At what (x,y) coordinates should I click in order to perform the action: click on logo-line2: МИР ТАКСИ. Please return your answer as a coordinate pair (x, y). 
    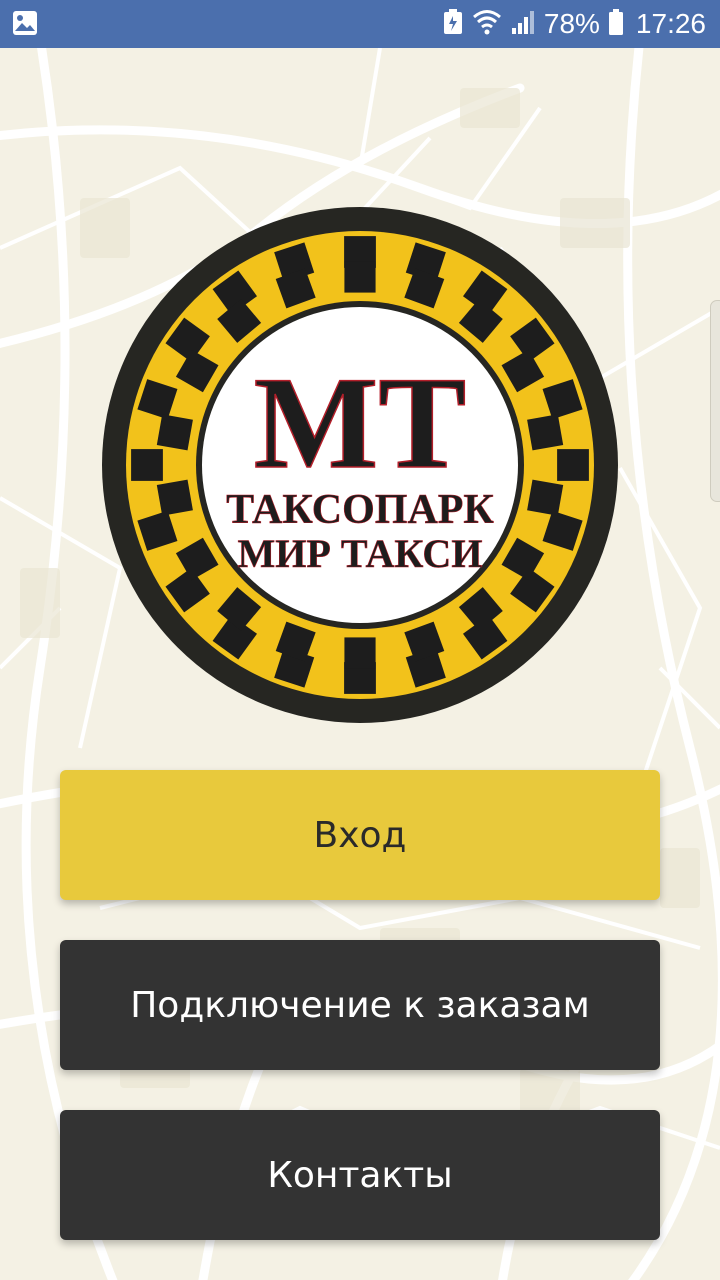
    Looking at the image, I should click on (360, 553).